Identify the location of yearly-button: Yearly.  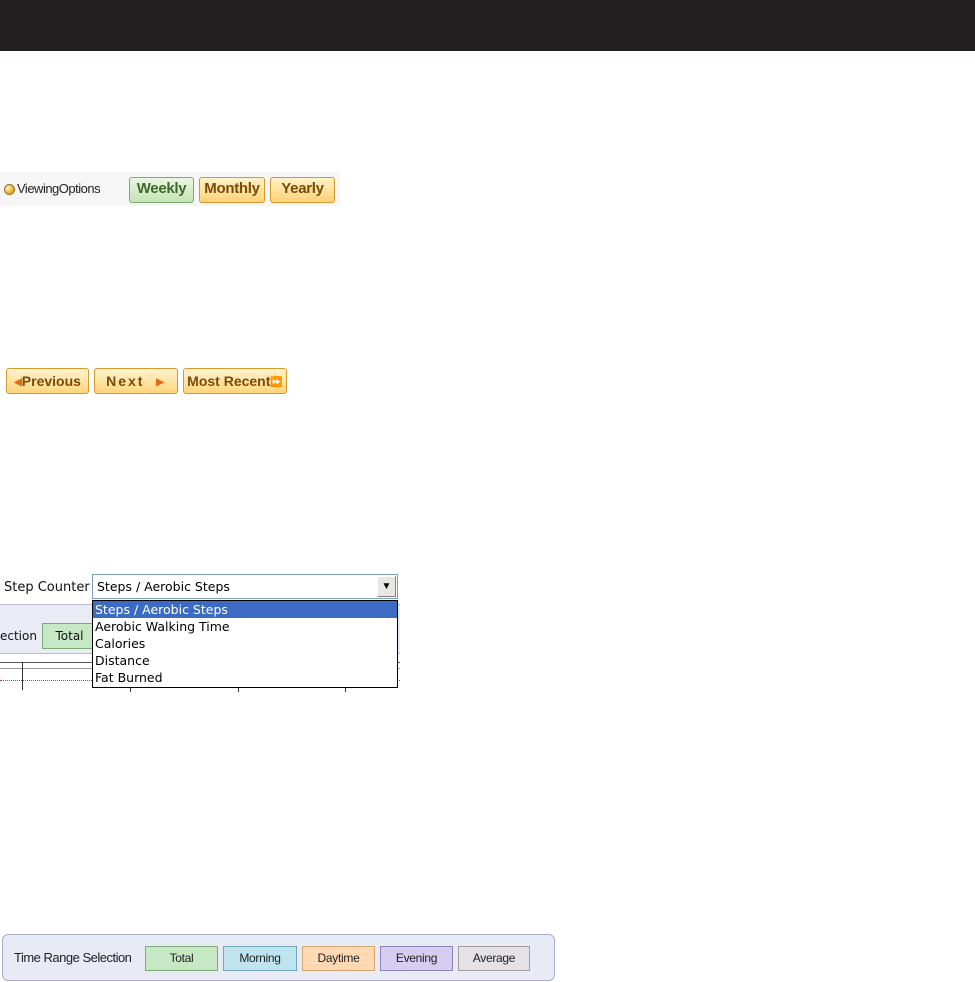
(302, 190).